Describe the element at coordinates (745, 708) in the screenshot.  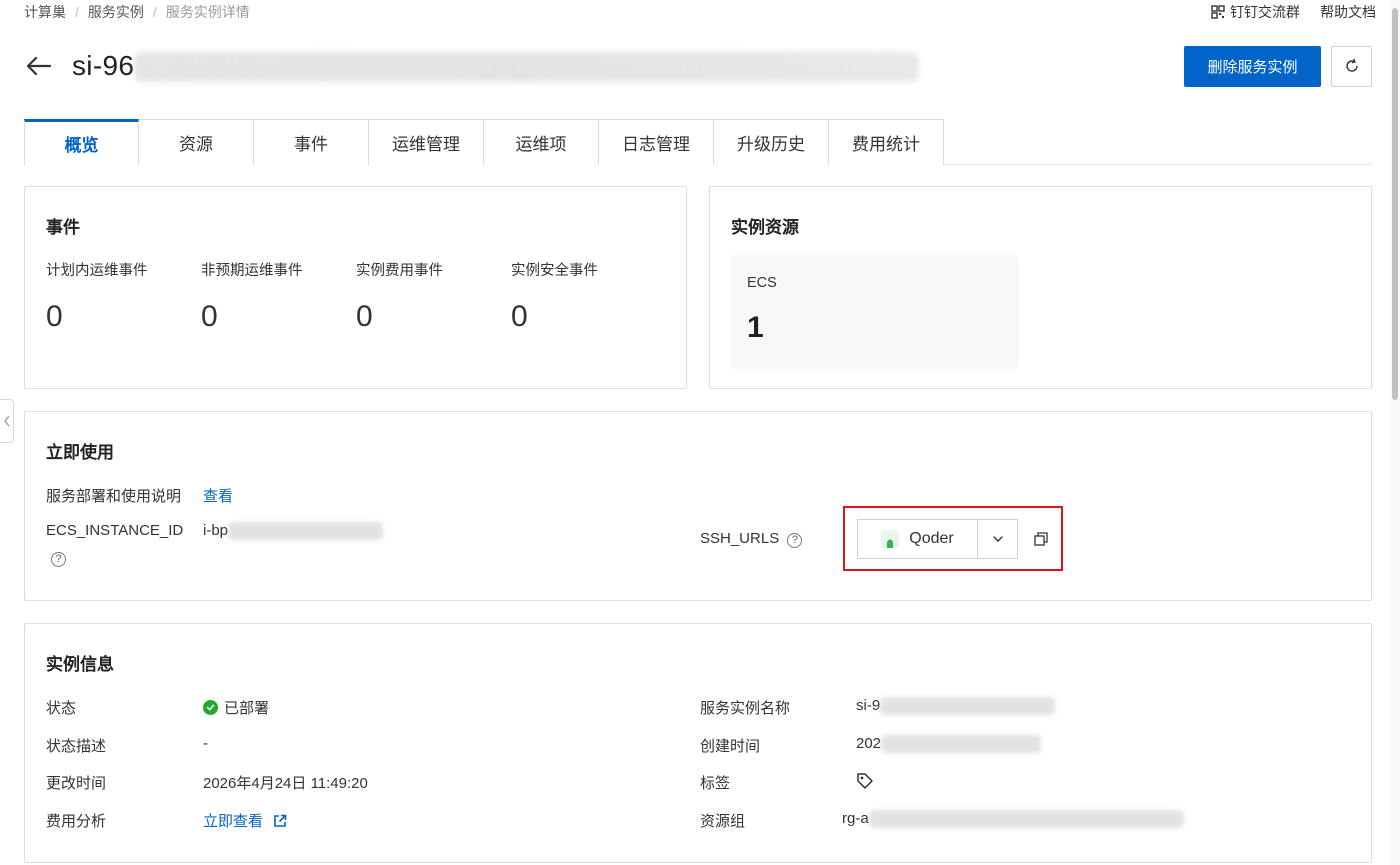
I see `service-instance-name-label: 服务实例名称` at that location.